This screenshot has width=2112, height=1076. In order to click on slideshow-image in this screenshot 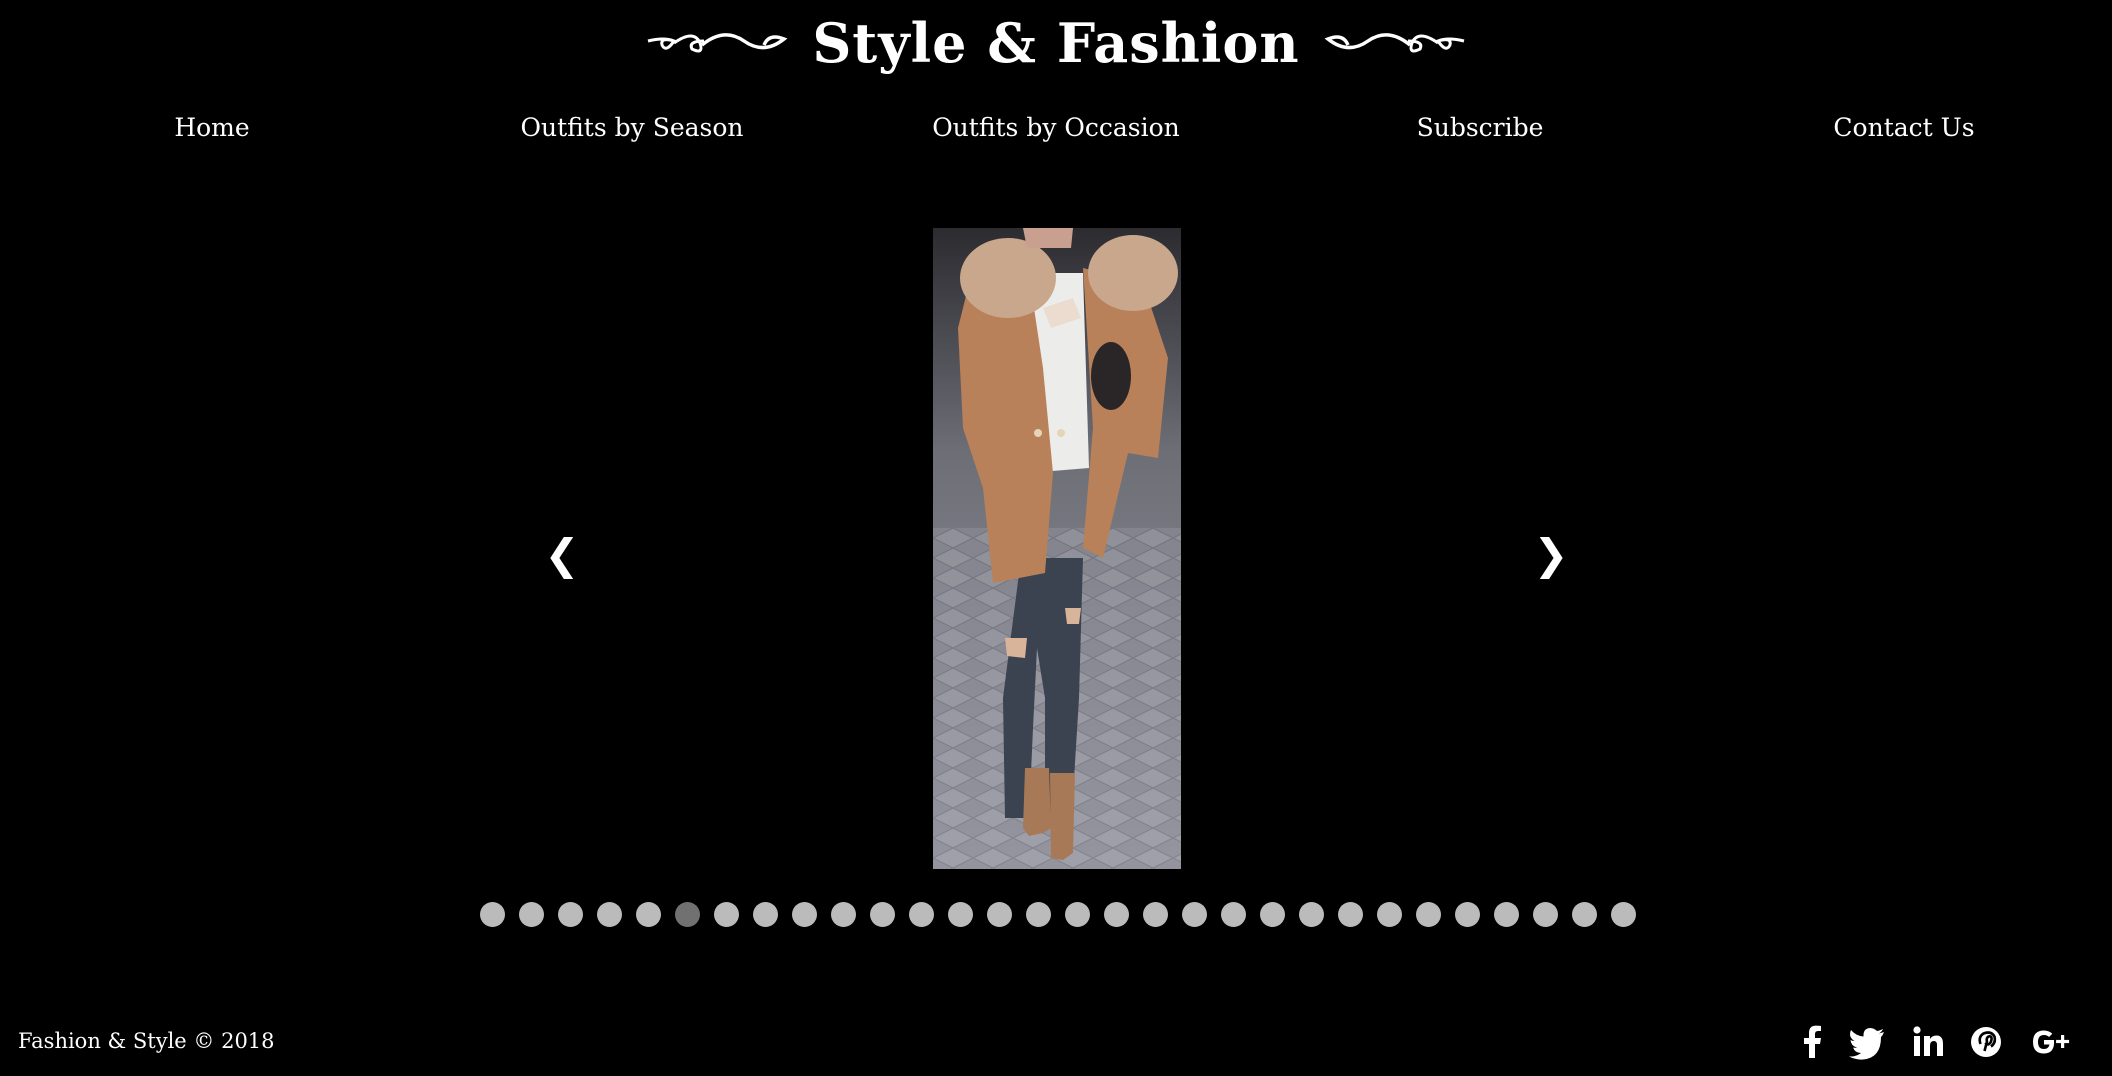, I will do `click(1057, 548)`.